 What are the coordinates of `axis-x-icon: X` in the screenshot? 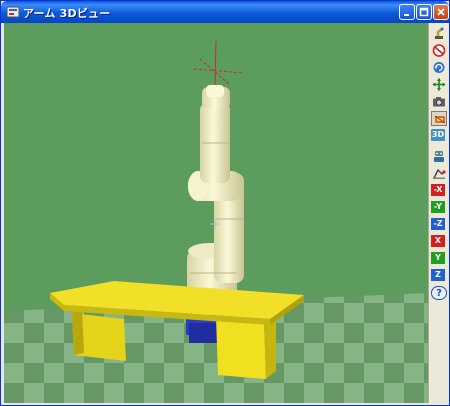 It's located at (438, 241).